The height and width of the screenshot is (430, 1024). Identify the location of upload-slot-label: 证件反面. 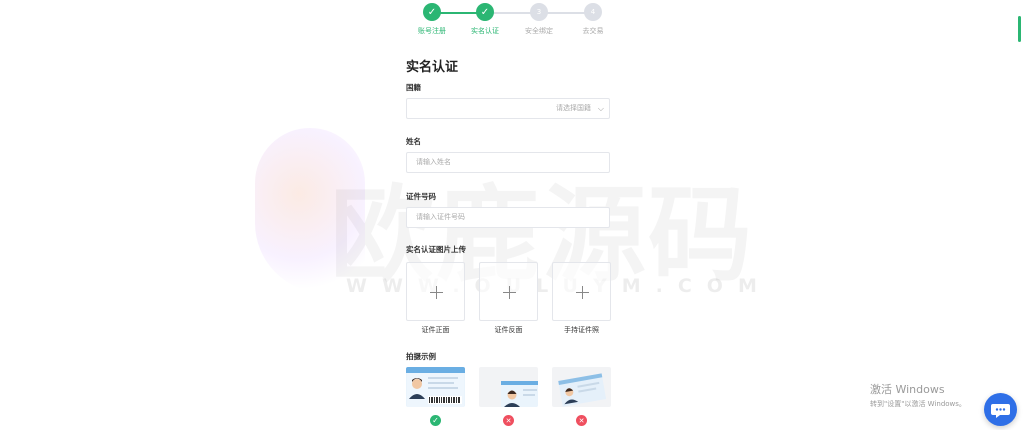
(508, 330).